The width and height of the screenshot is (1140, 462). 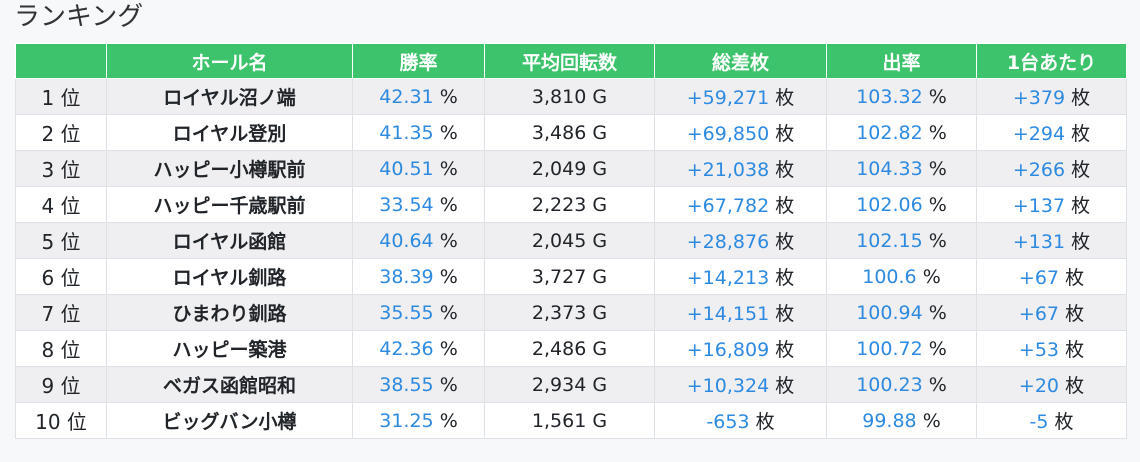 What do you see at coordinates (229, 348) in the screenshot?
I see `hall-name-cell: ハッピー築港` at bounding box center [229, 348].